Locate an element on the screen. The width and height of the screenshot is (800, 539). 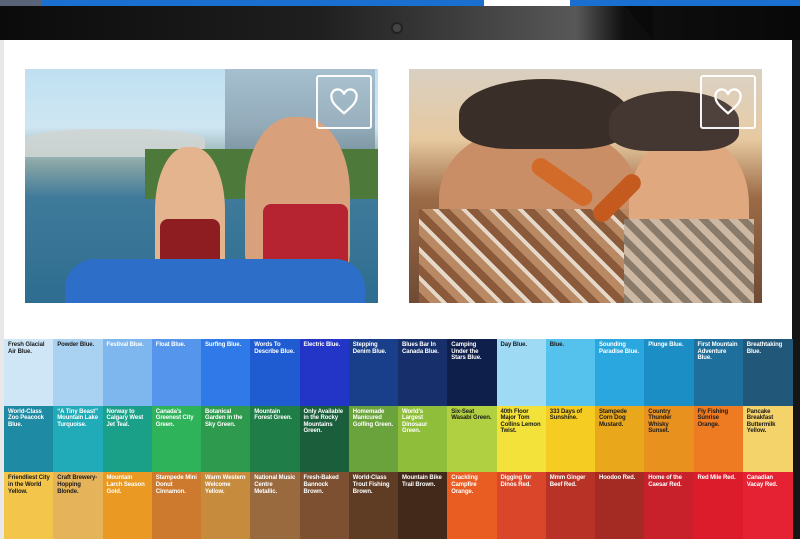
color-swatch: Crackling Campfire Orange. is located at coordinates (472, 505).